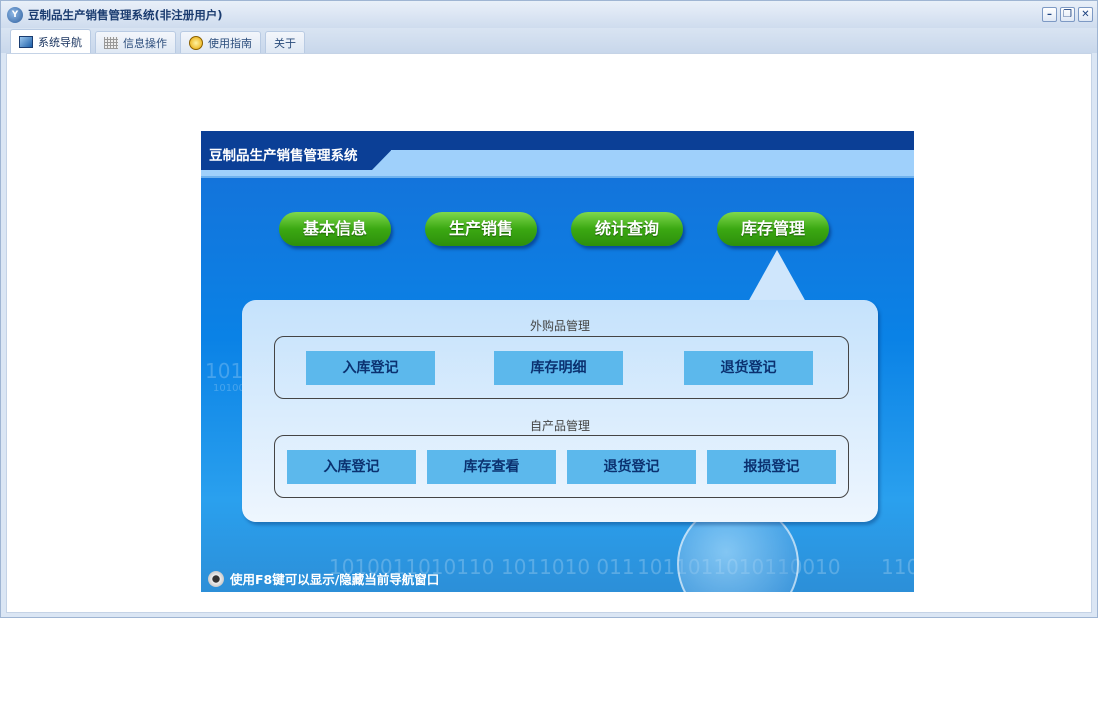 The image size is (1098, 716). What do you see at coordinates (491, 467) in the screenshot?
I see `self-stock-view-button: 库存查看` at bounding box center [491, 467].